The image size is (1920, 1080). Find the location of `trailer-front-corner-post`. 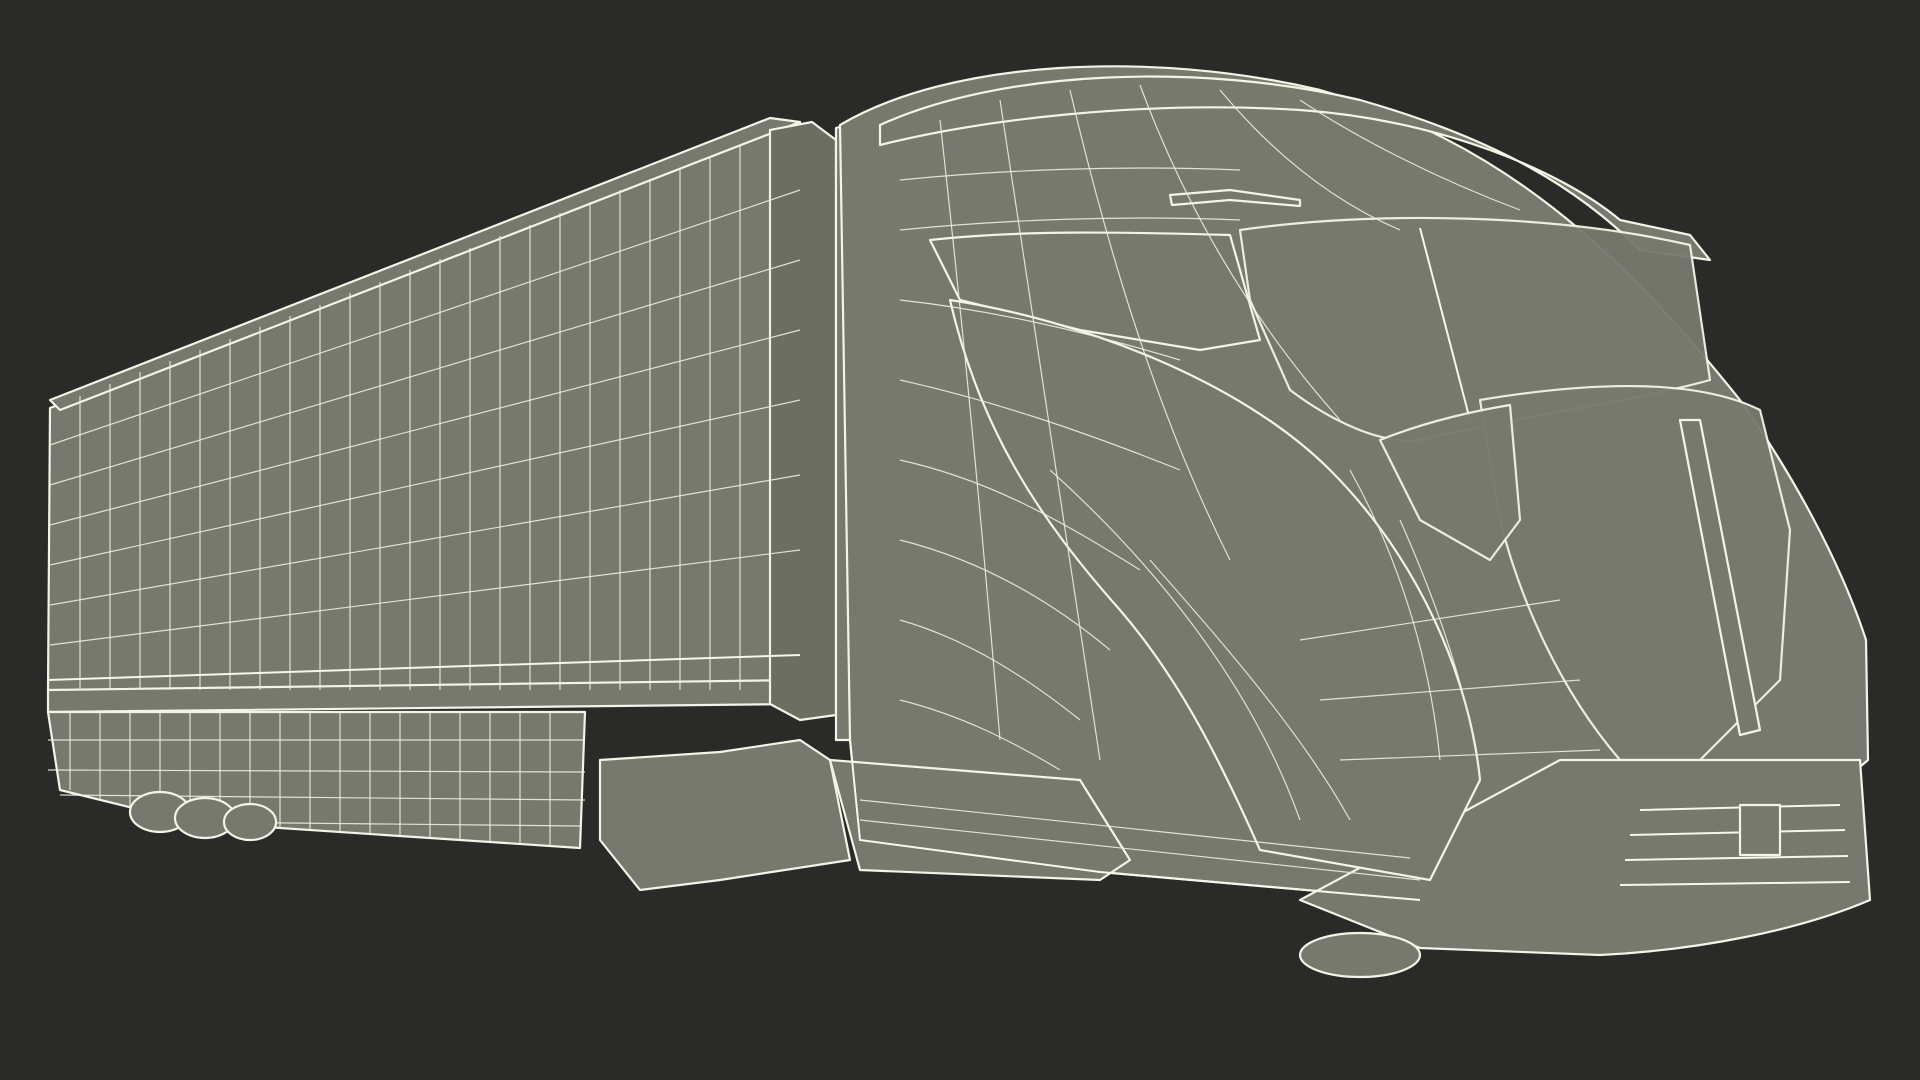

trailer-front-corner-post is located at coordinates (803, 421).